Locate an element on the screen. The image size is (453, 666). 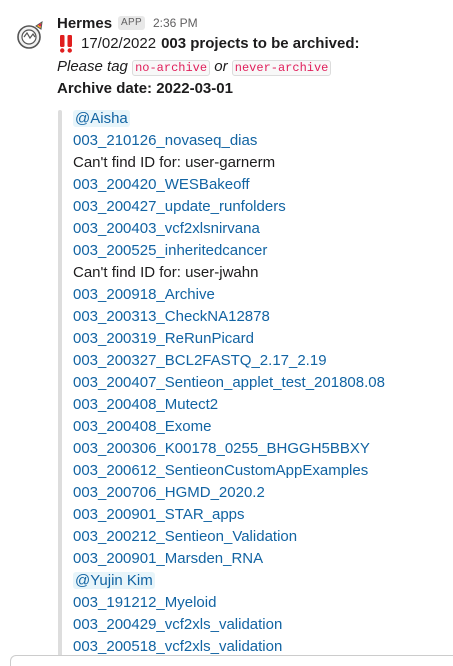
project-link: 003_200706_HGMD_2020.2 is located at coordinates (169, 492).